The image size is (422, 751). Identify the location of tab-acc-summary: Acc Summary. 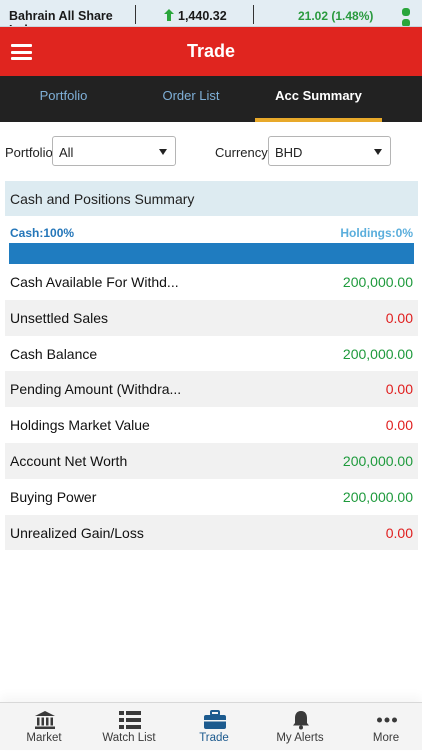
(318, 99).